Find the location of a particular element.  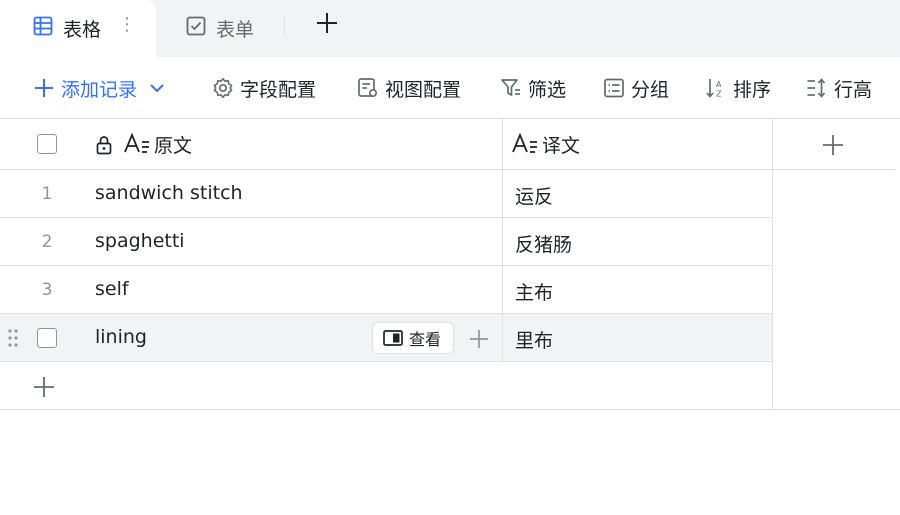

field-config-label: 字段配置 is located at coordinates (278, 89).